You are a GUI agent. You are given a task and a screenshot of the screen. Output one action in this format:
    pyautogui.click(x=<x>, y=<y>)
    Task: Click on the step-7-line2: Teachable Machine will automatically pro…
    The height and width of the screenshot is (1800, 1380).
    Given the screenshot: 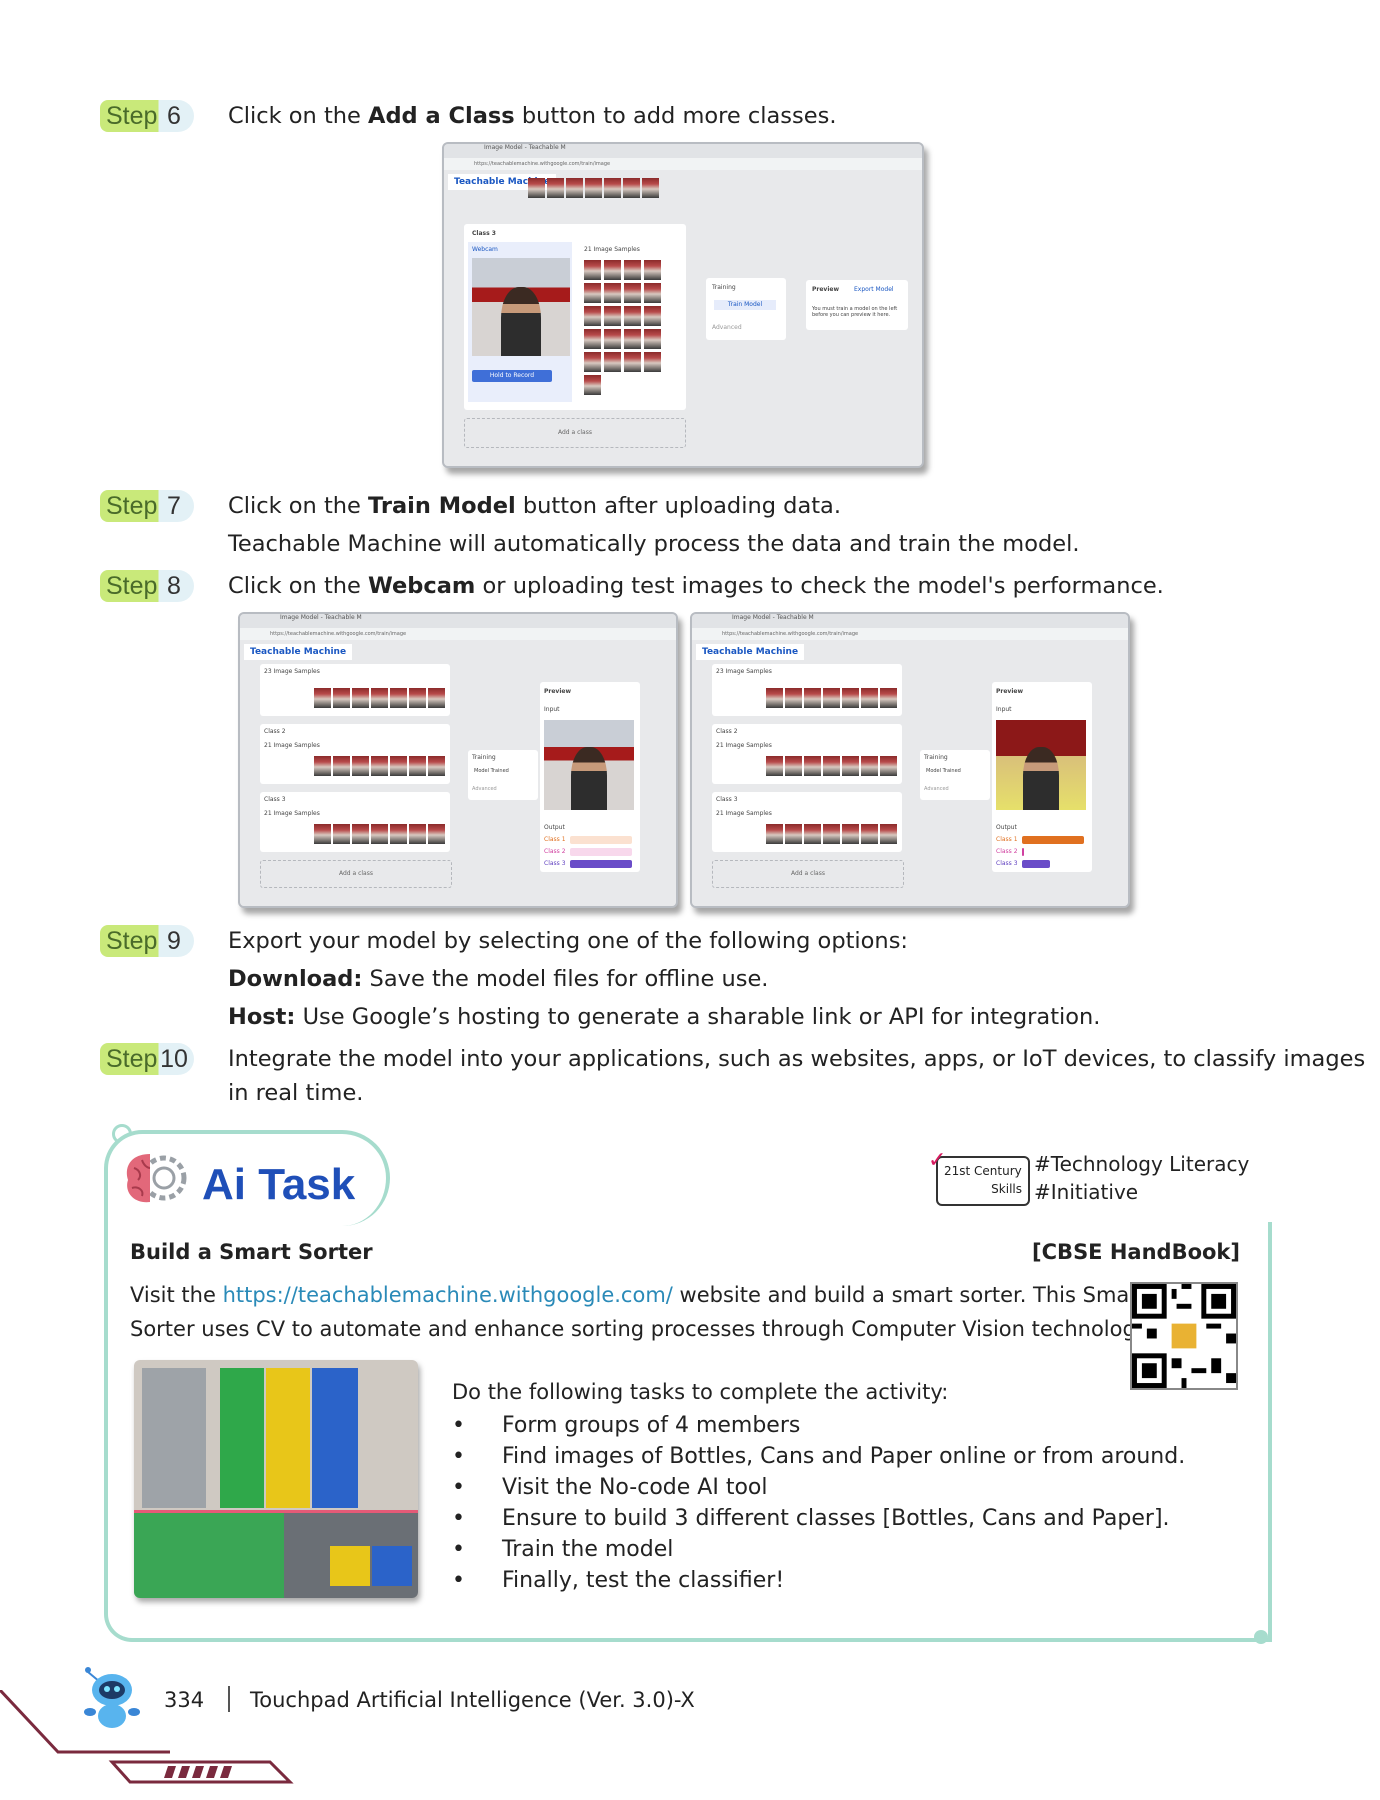 What is the action you would take?
    pyautogui.click(x=654, y=544)
    